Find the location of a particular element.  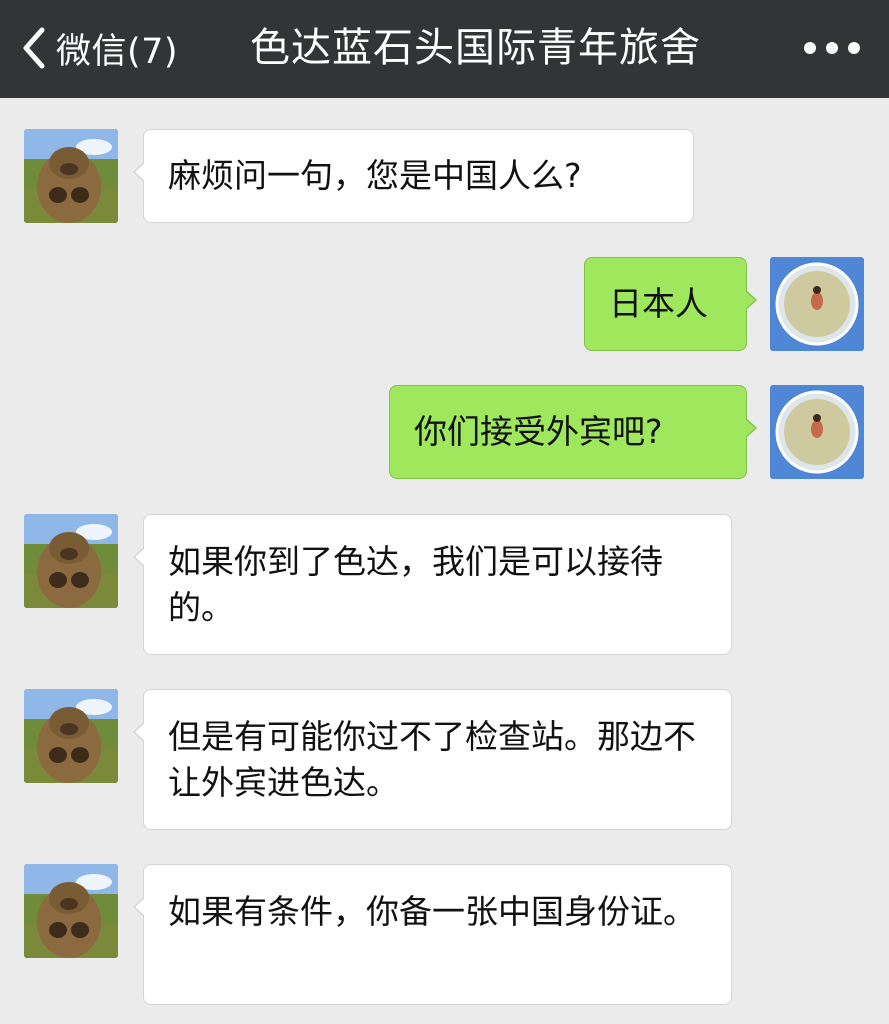

message-bubble-incoming: 但是有可能你过不了检查站。那边不让外宾进色达。 is located at coordinates (432, 759).